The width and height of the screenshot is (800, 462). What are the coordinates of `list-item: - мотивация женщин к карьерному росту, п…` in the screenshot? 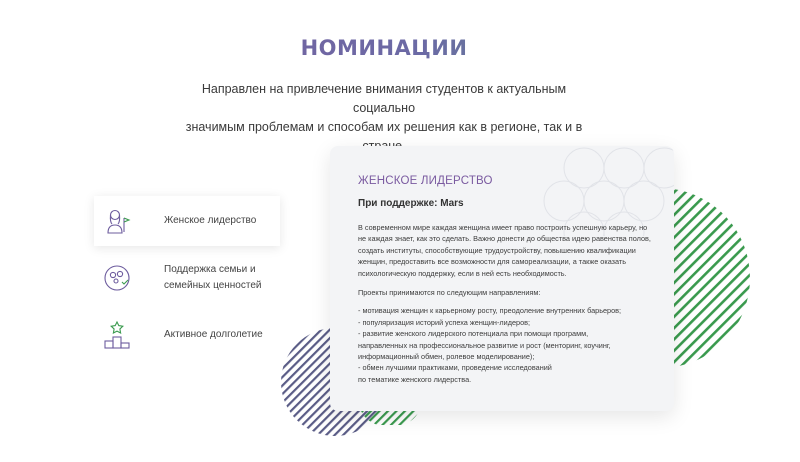 It's located at (490, 311).